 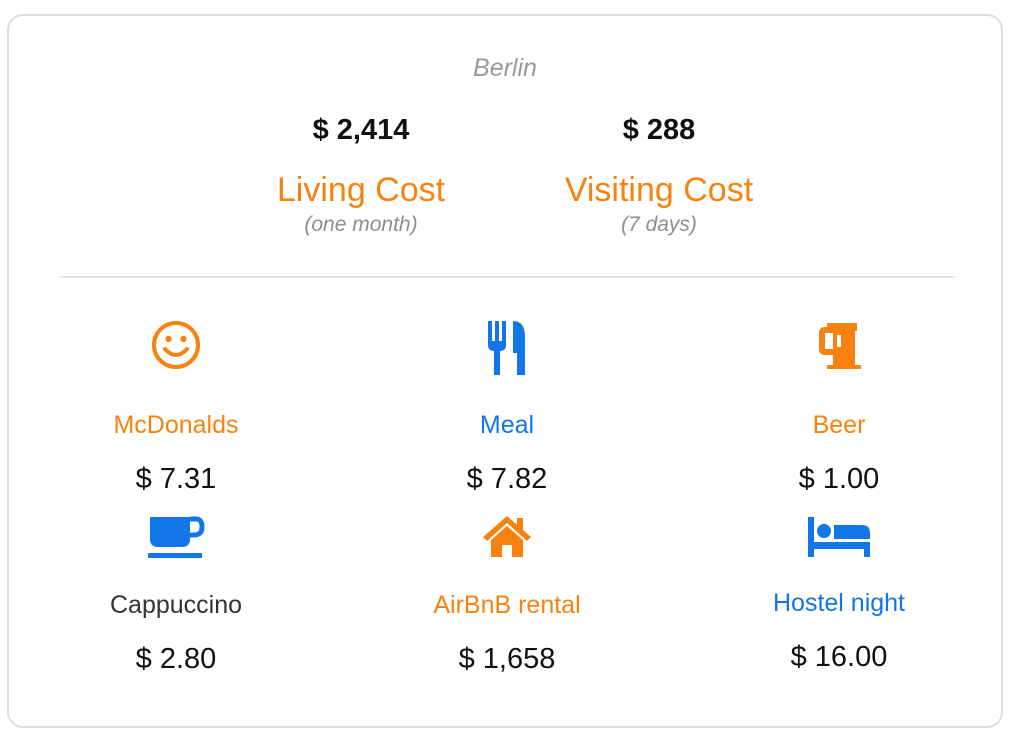 I want to click on living-cost-summary: $ 2,414 Living Cost (one month), so click(x=361, y=175).